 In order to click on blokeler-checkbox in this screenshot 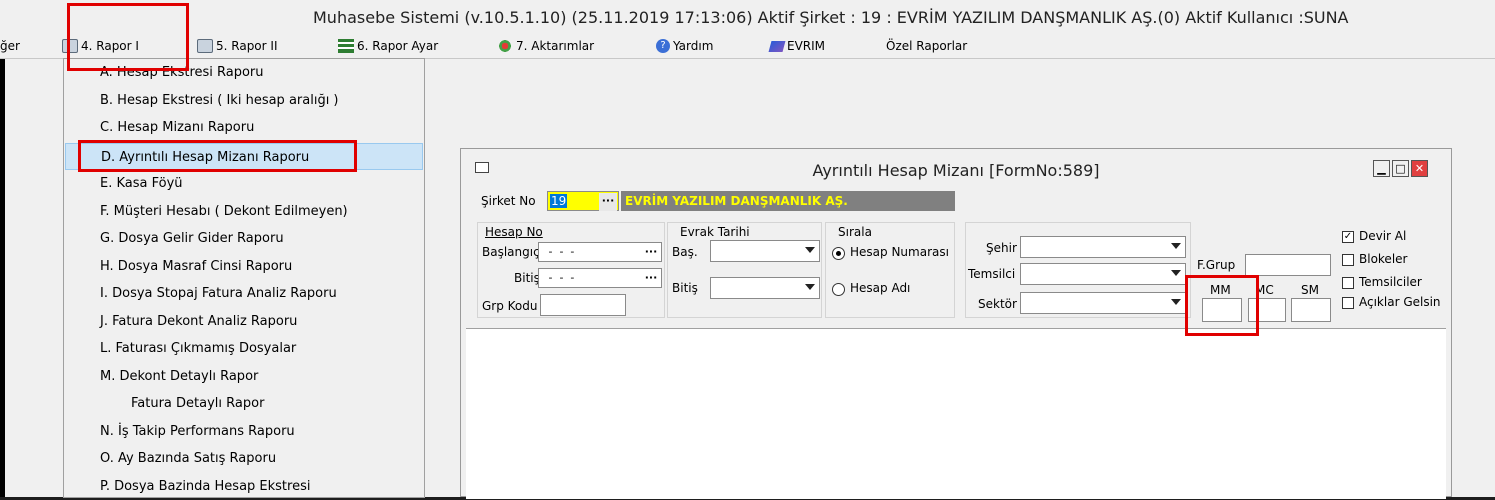, I will do `click(1348, 260)`.